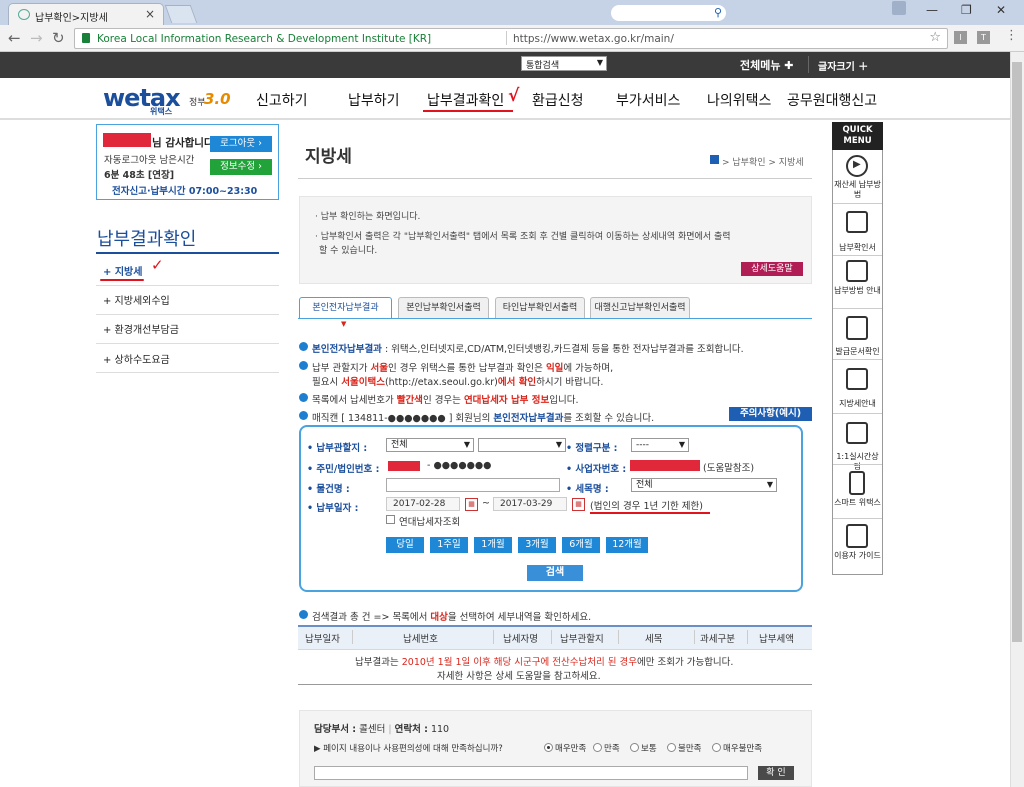  What do you see at coordinates (634, 747) in the screenshot?
I see `radio-neutral` at bounding box center [634, 747].